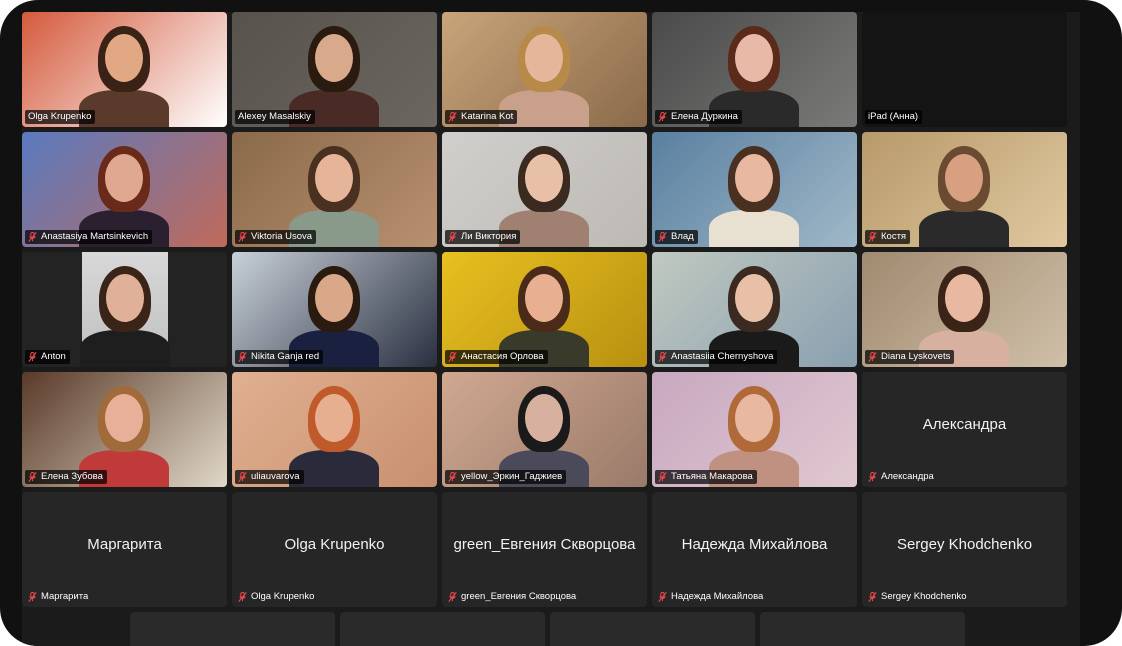 Image resolution: width=1122 pixels, height=646 pixels. What do you see at coordinates (95, 236) in the screenshot?
I see `participant-name: Anastasiya Martsinkevich` at bounding box center [95, 236].